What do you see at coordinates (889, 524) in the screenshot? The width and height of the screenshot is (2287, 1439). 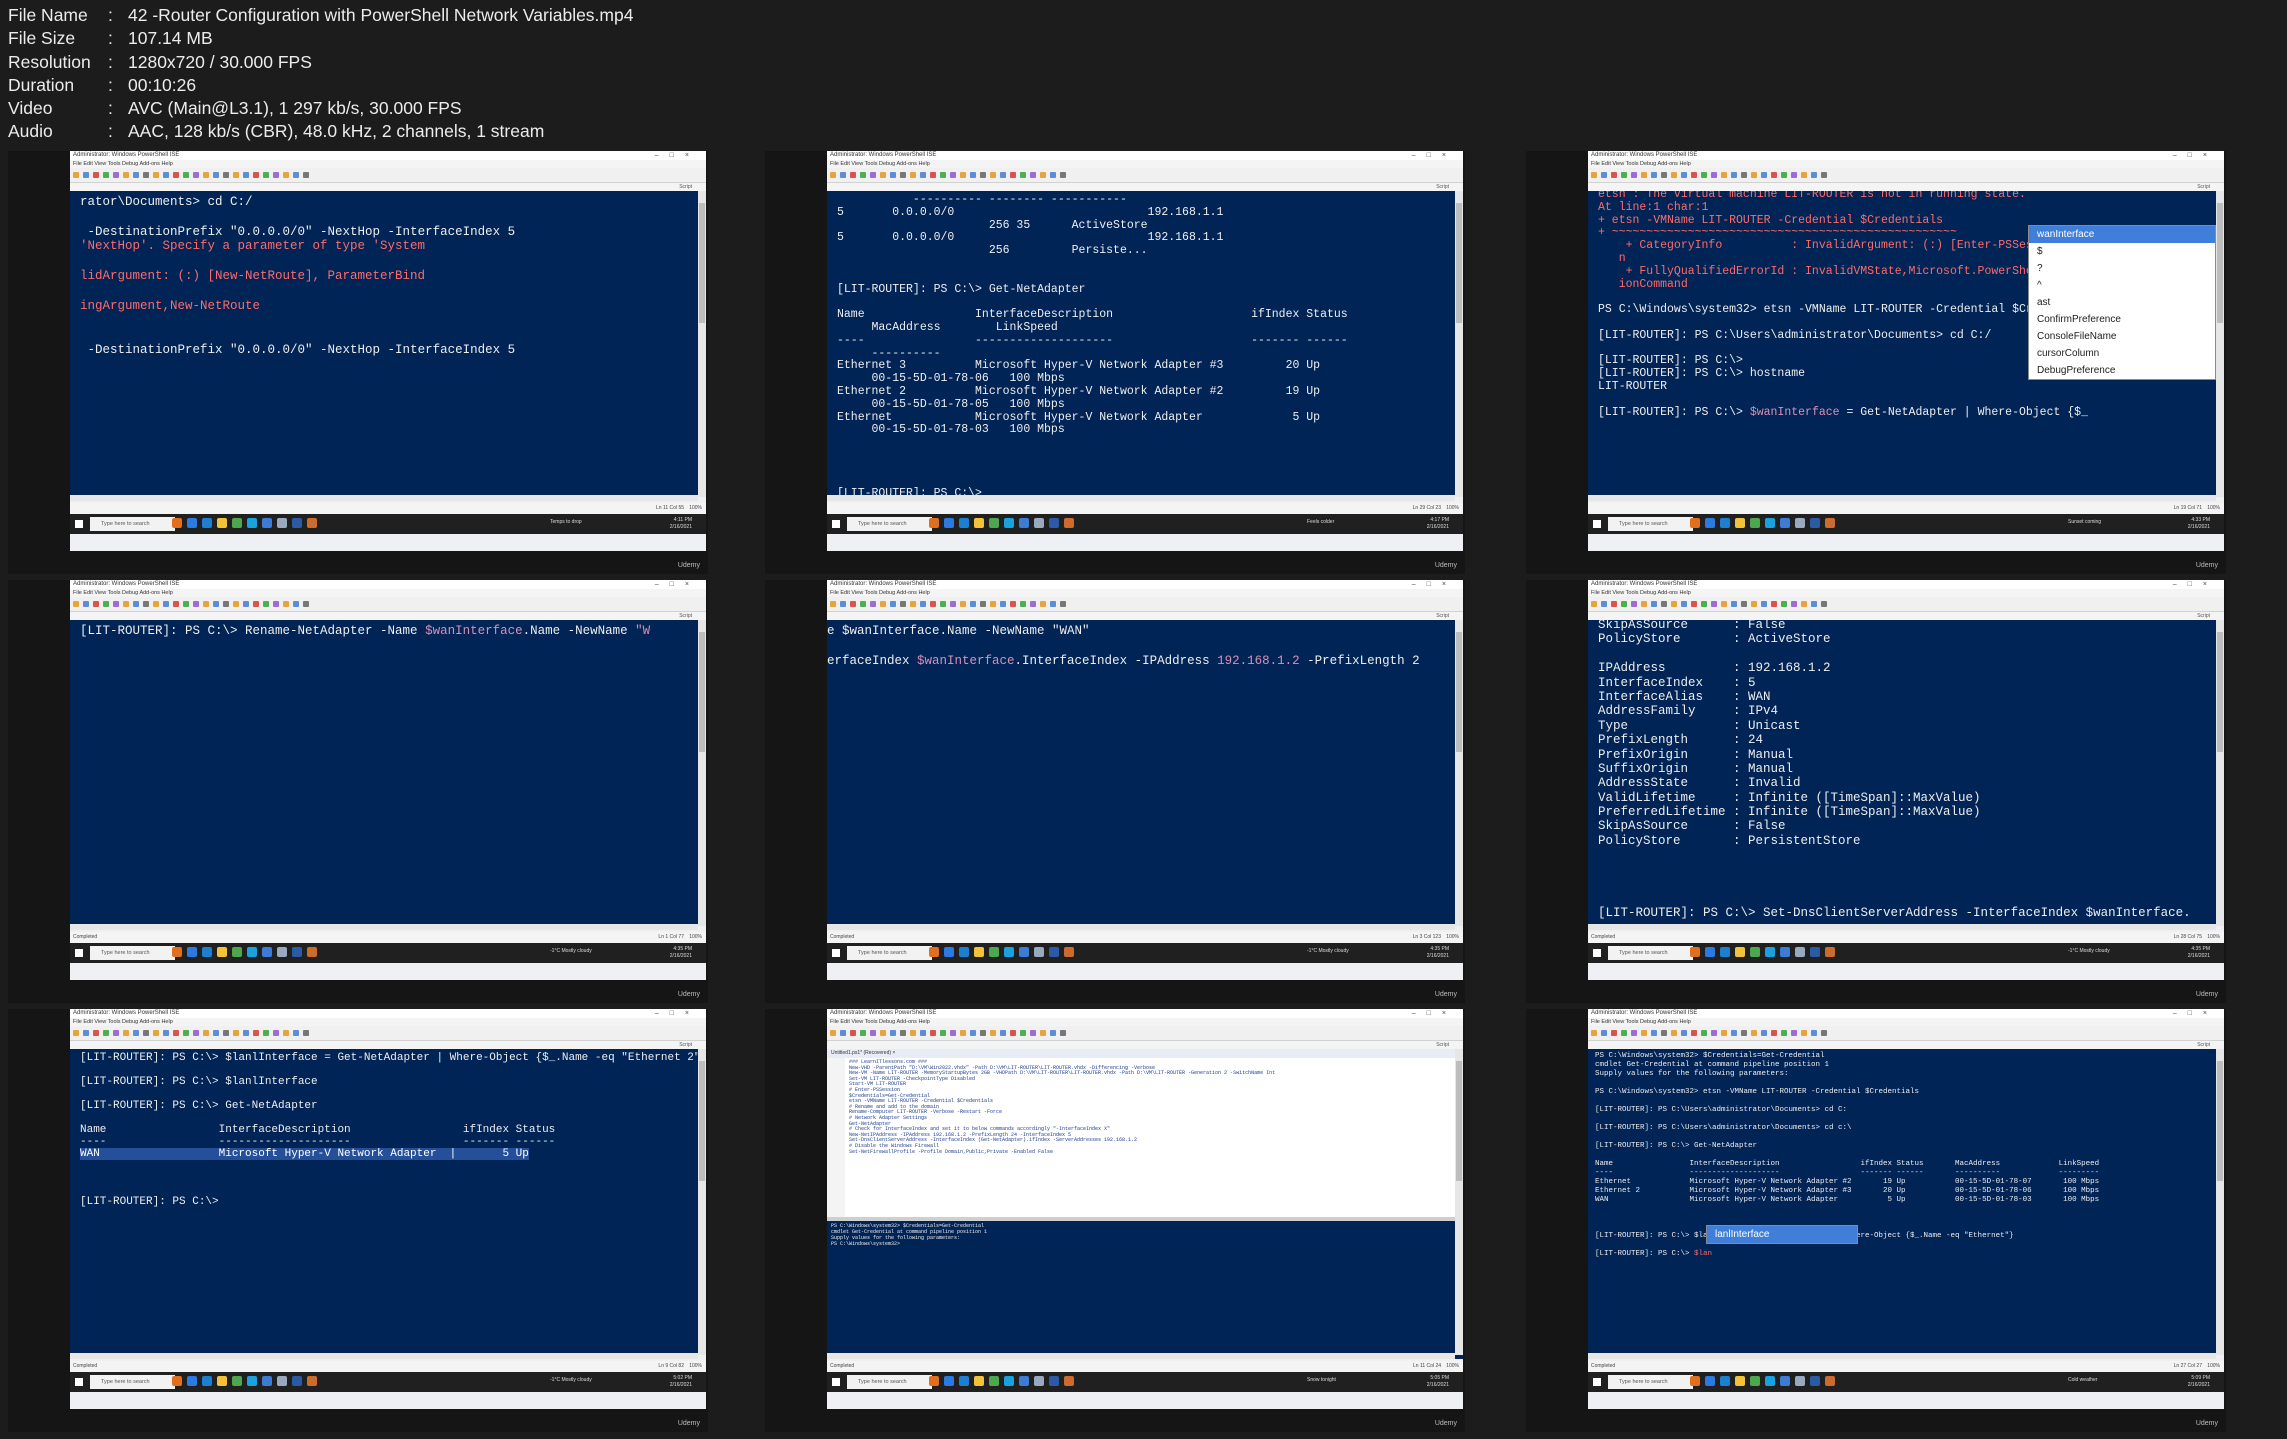 I see `taskbar-search-input: Type here to search` at bounding box center [889, 524].